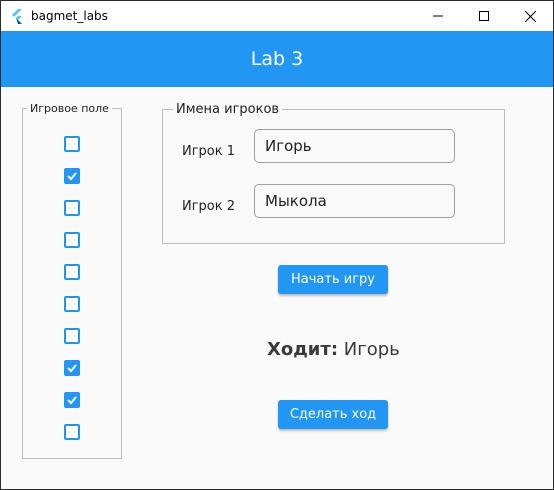 The width and height of the screenshot is (554, 490). What do you see at coordinates (69, 16) in the screenshot?
I see `window-title: bagmet_labs` at bounding box center [69, 16].